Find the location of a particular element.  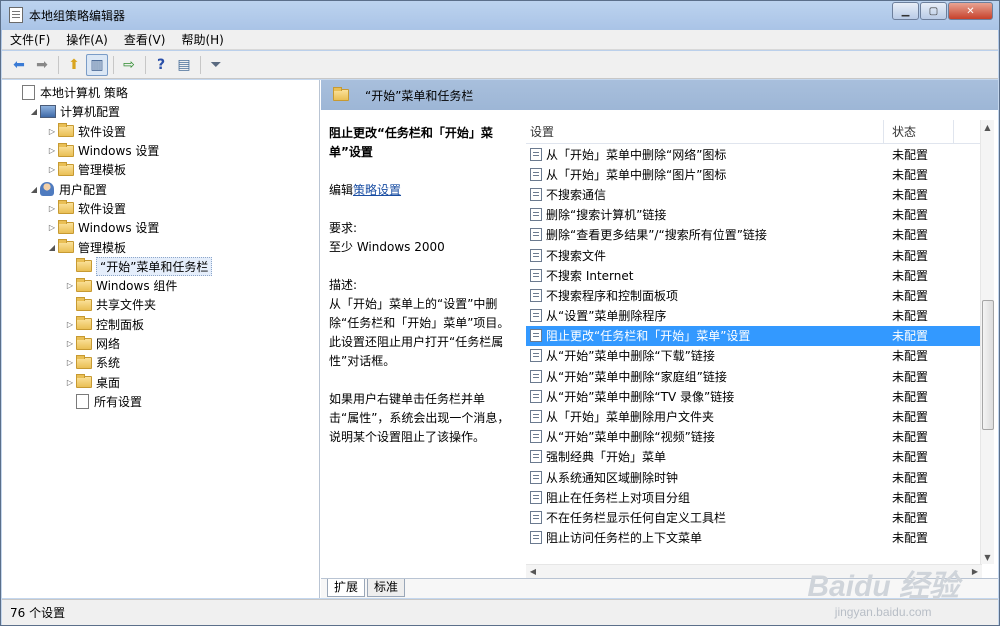

scroll-down-icon: ▼ is located at coordinates (987, 557).